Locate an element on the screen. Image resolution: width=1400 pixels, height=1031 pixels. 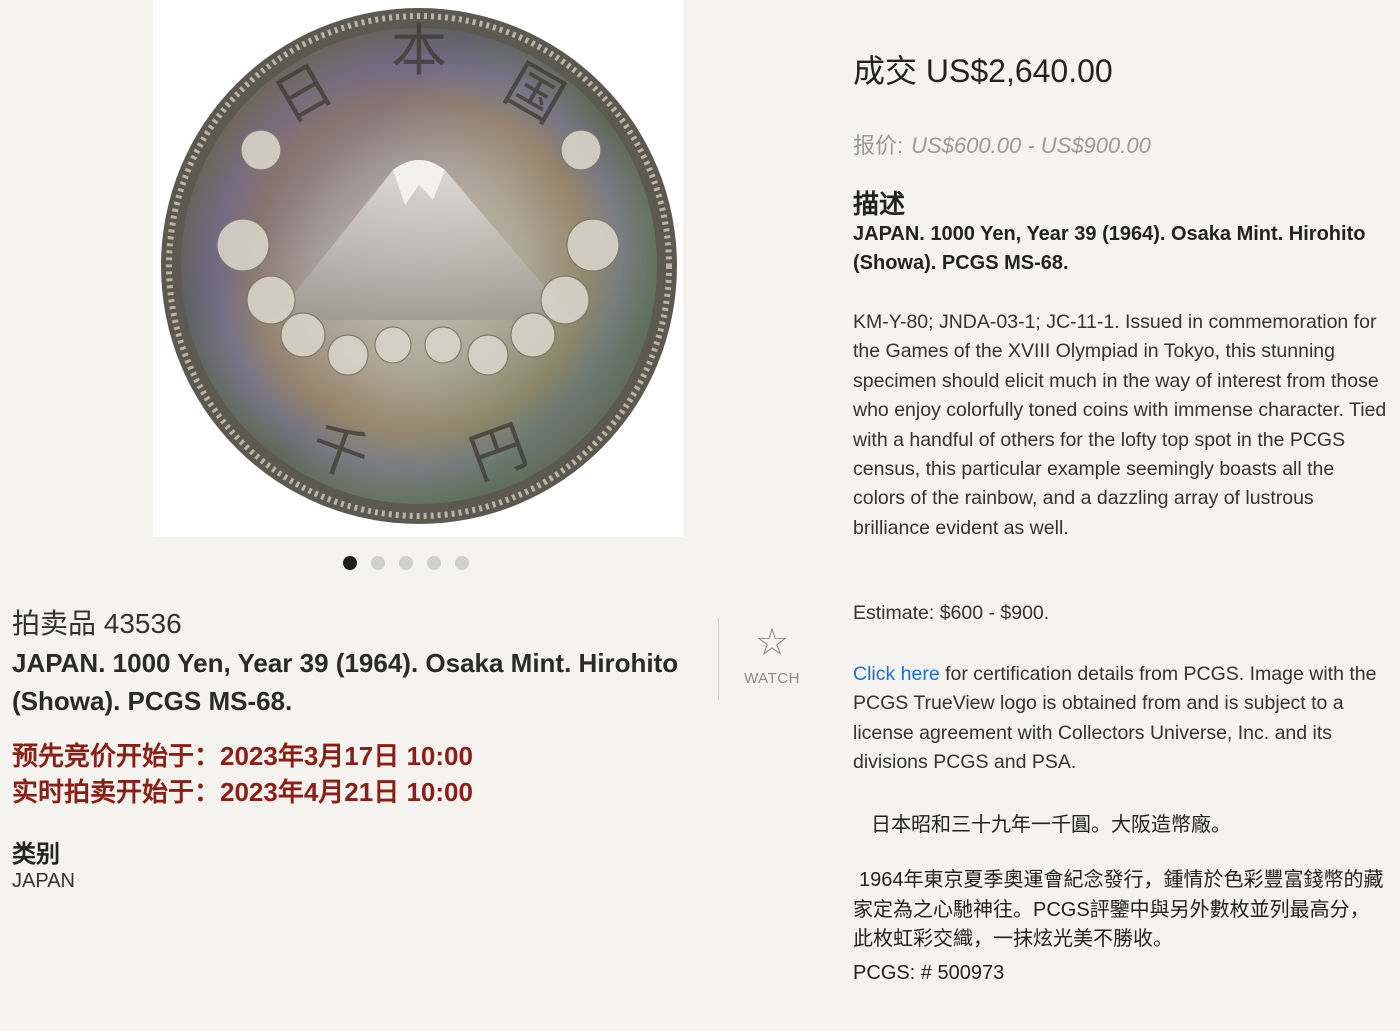
gallery-pagination is located at coordinates (406, 563).